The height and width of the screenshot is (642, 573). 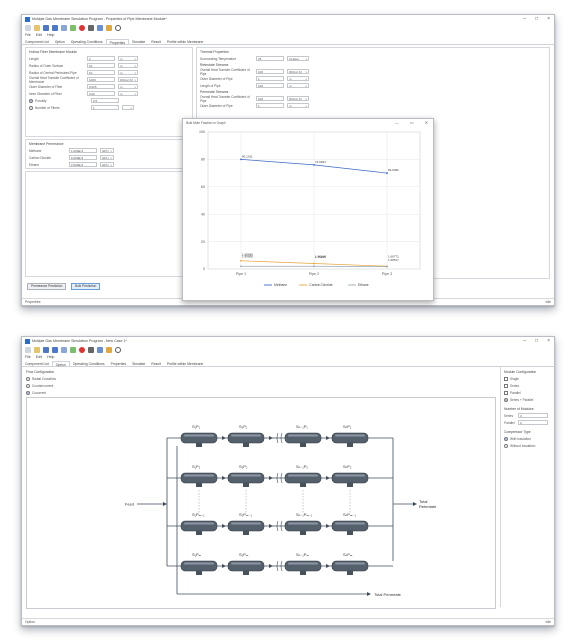 What do you see at coordinates (101, 93) in the screenshot?
I see `membrane-param-input: 0.02` at bounding box center [101, 93].